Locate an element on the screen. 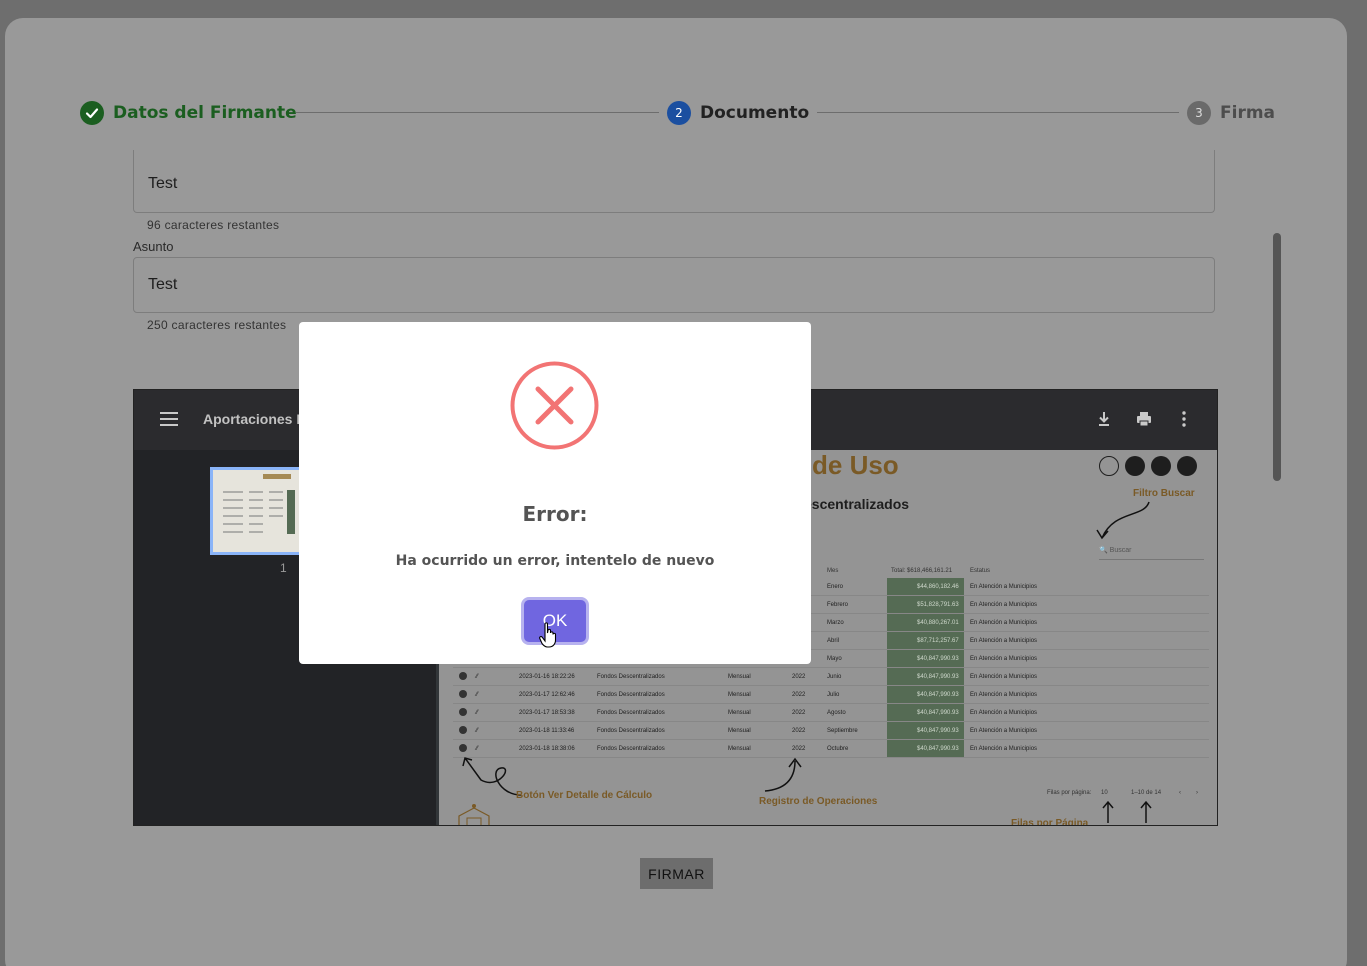 The height and width of the screenshot is (966, 1367). asunto-field: Test is located at coordinates (674, 285).